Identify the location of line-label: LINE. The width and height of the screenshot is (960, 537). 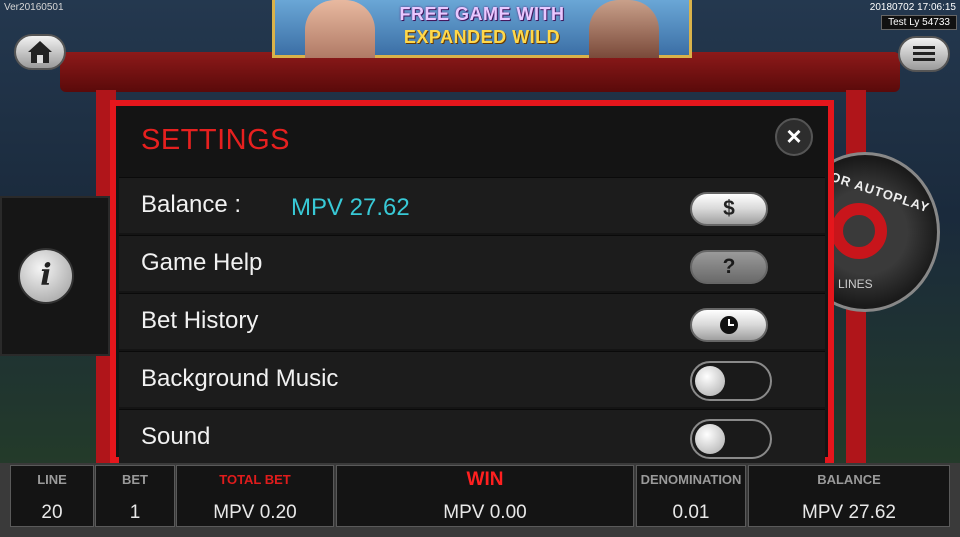
(52, 479).